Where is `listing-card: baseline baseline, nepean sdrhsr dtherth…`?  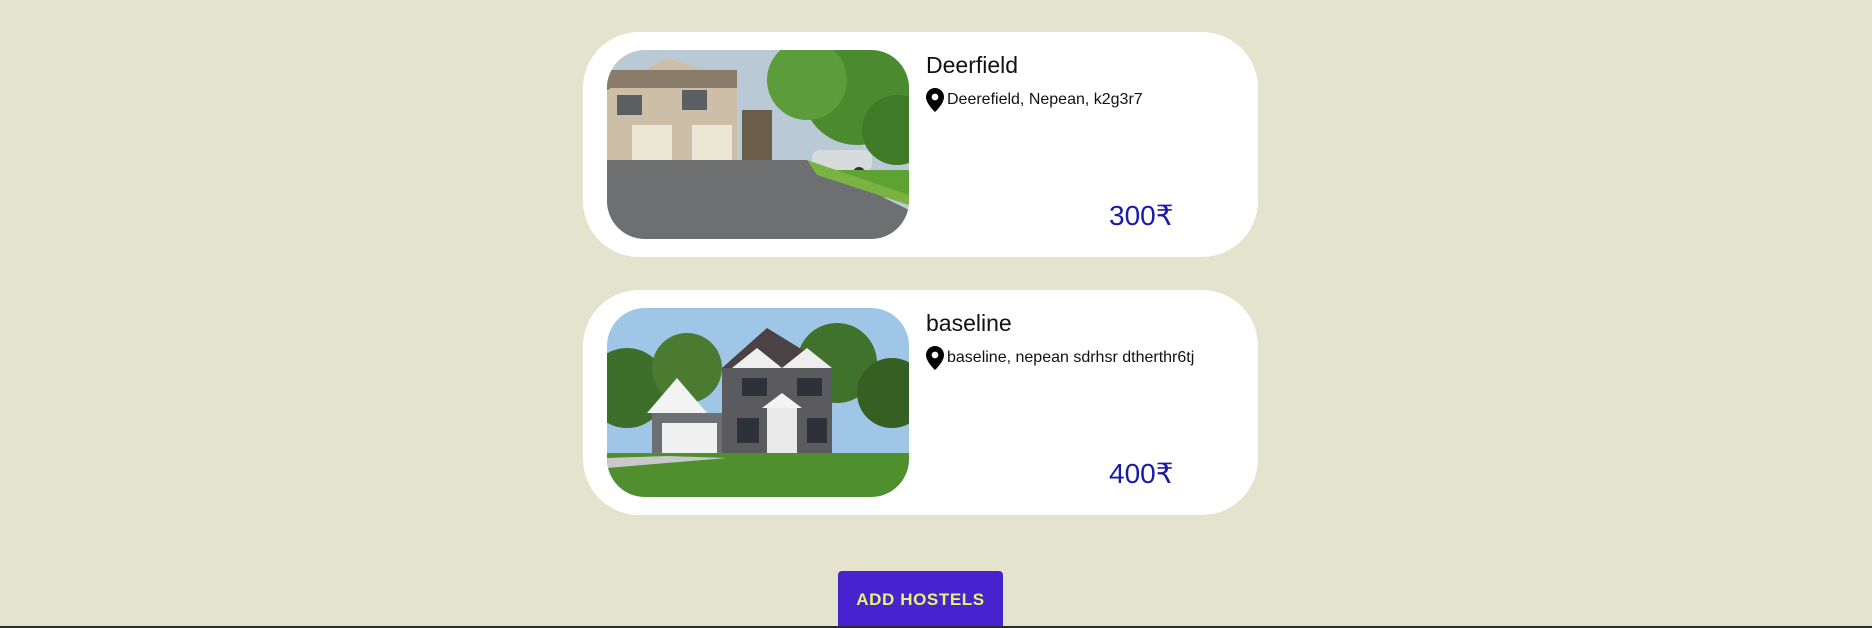
listing-card: baseline baseline, nepean sdrhsr dtherth… is located at coordinates (920, 402).